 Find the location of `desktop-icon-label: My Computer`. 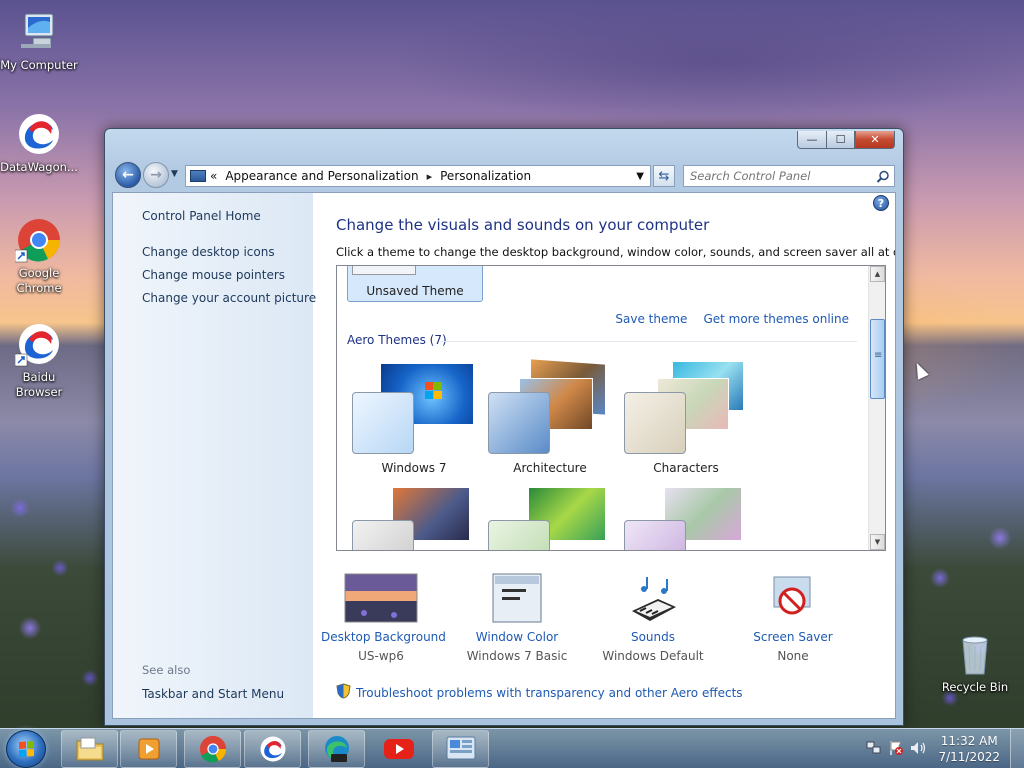

desktop-icon-label: My Computer is located at coordinates (39, 65).